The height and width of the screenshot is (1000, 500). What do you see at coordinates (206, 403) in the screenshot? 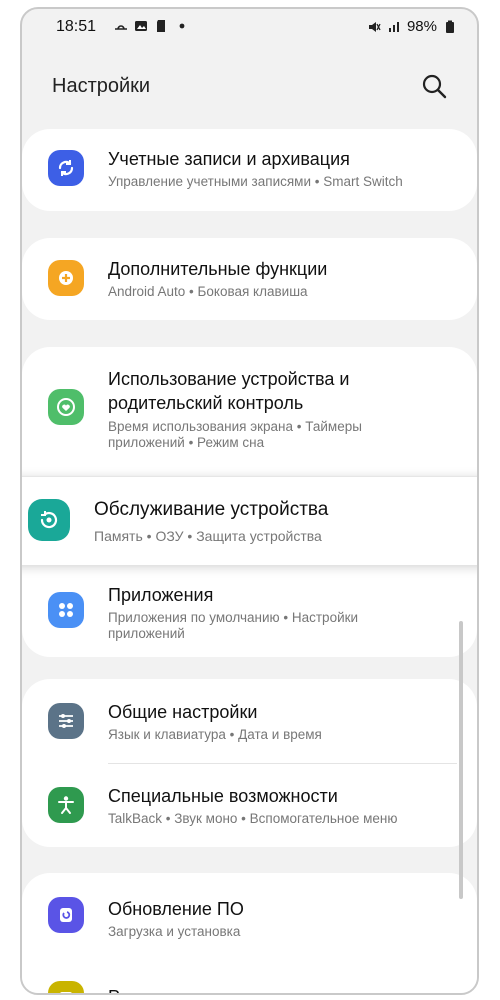
I see `item-title-line2: родительский контроль` at bounding box center [206, 403].